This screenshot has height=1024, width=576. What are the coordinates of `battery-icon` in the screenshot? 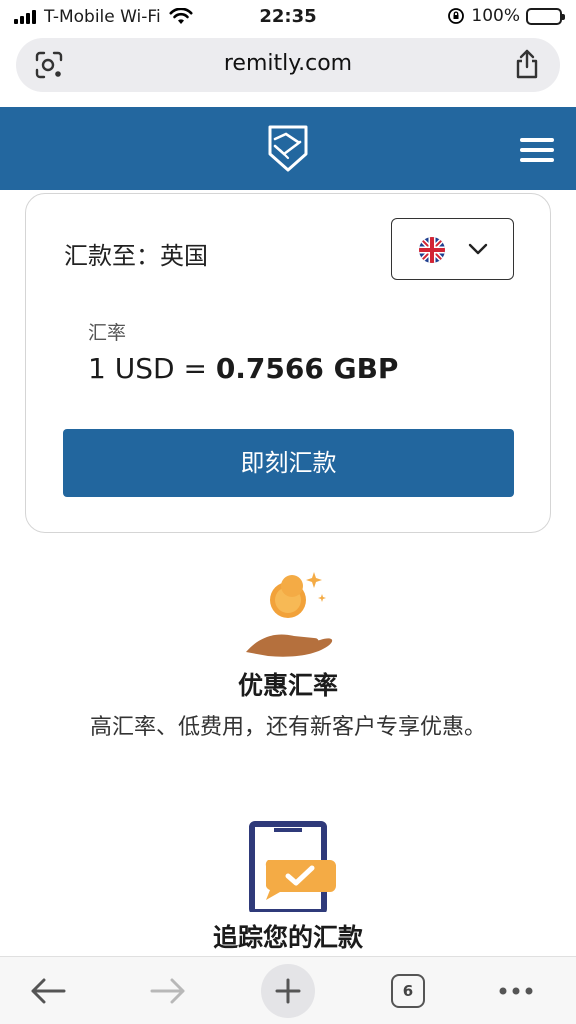 It's located at (545, 16).